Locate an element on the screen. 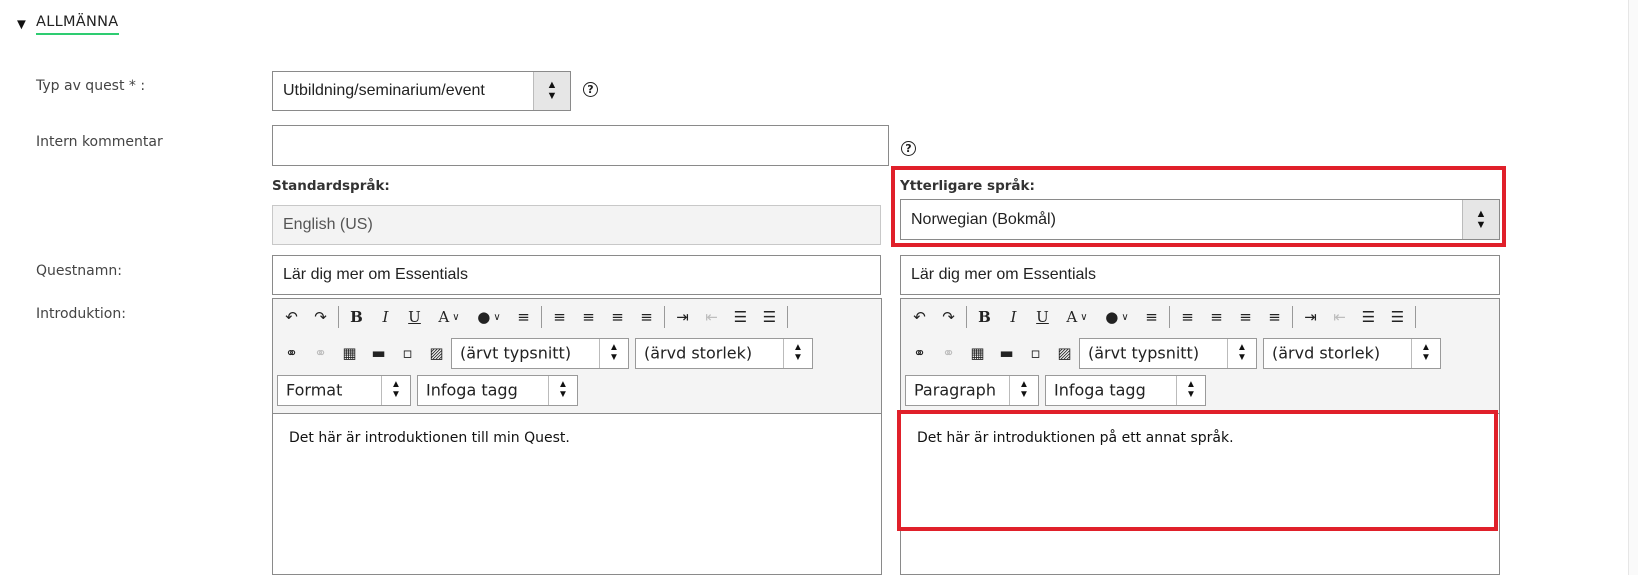 This screenshot has width=1638, height=575. editor-toolbar-row-3: Format ▲ ▼ Infoga tagg ▲ ▼ is located at coordinates (577, 390).